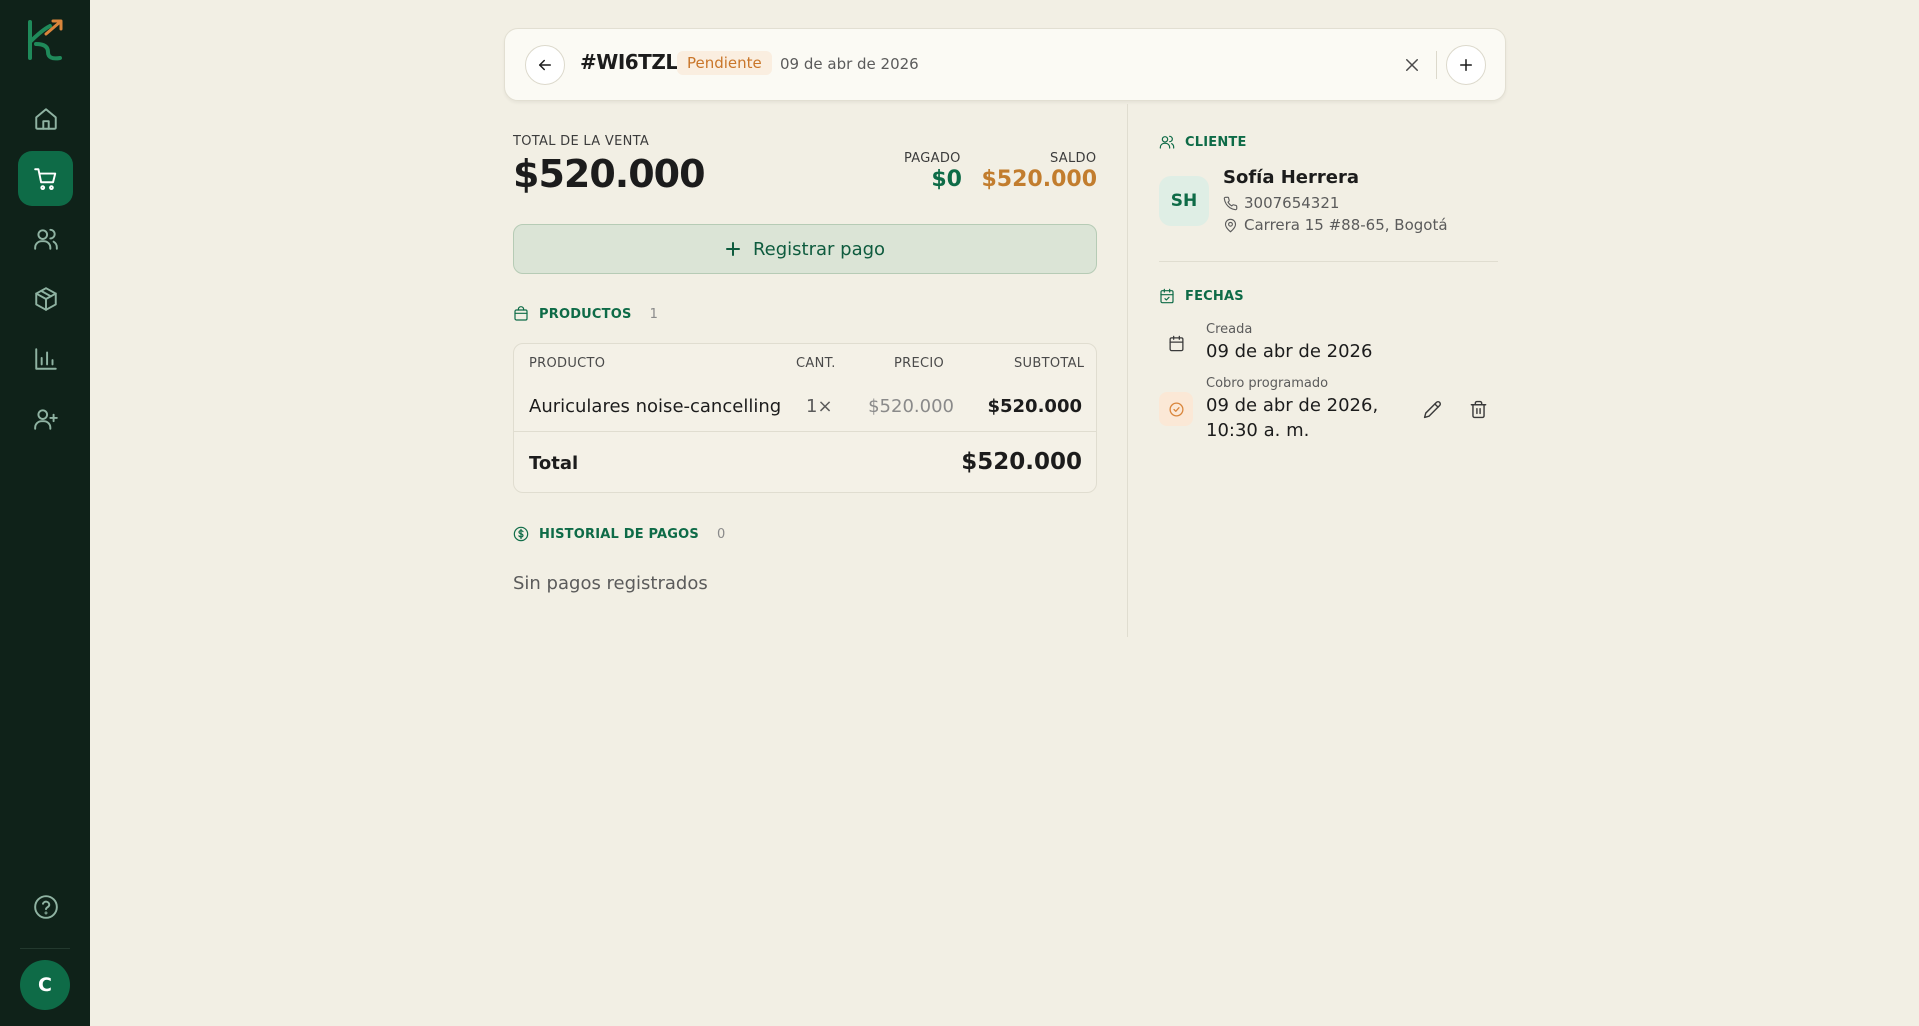 The height and width of the screenshot is (1026, 1919). I want to click on help-icon, so click(45, 906).